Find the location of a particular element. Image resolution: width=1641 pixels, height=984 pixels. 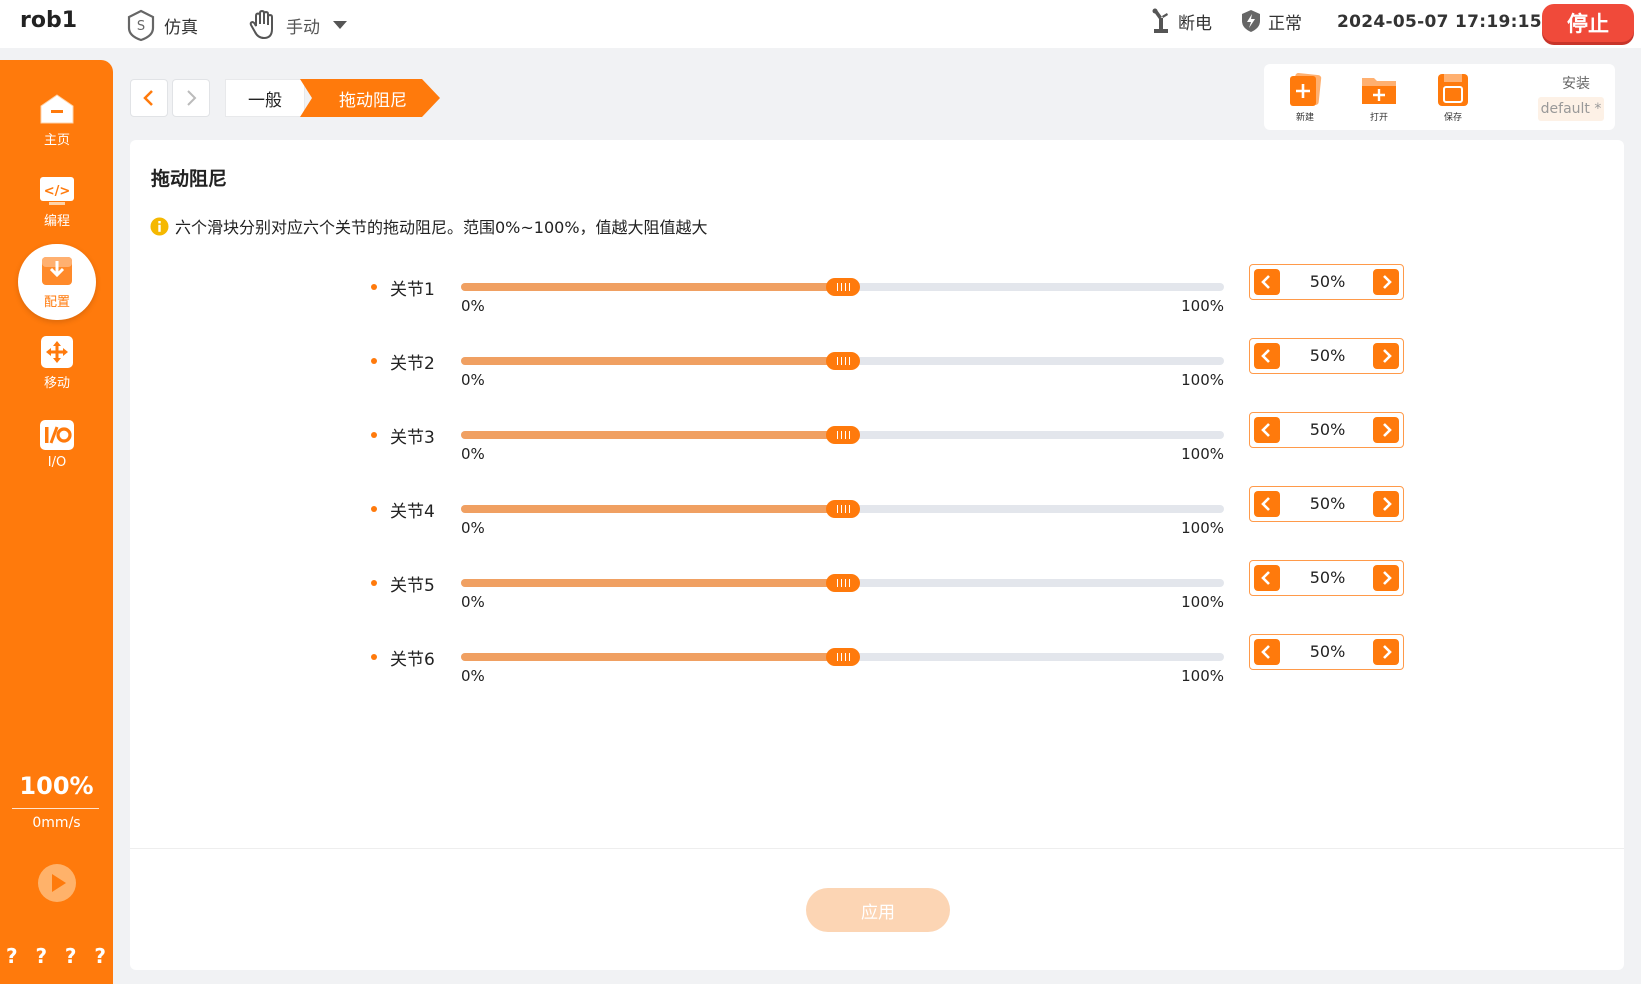

open-button: 打开 is located at coordinates (1379, 97).